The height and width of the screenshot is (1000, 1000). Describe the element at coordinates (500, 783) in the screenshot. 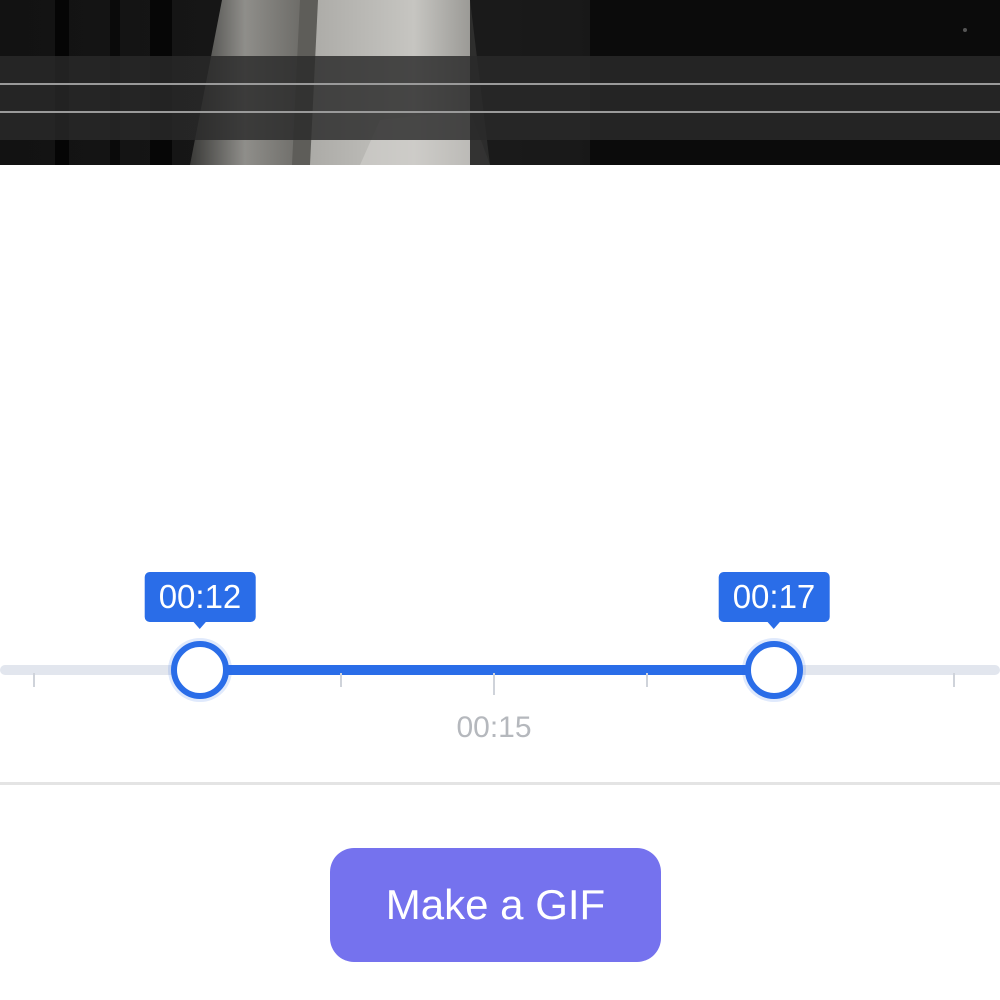

I see `section-divider` at that location.